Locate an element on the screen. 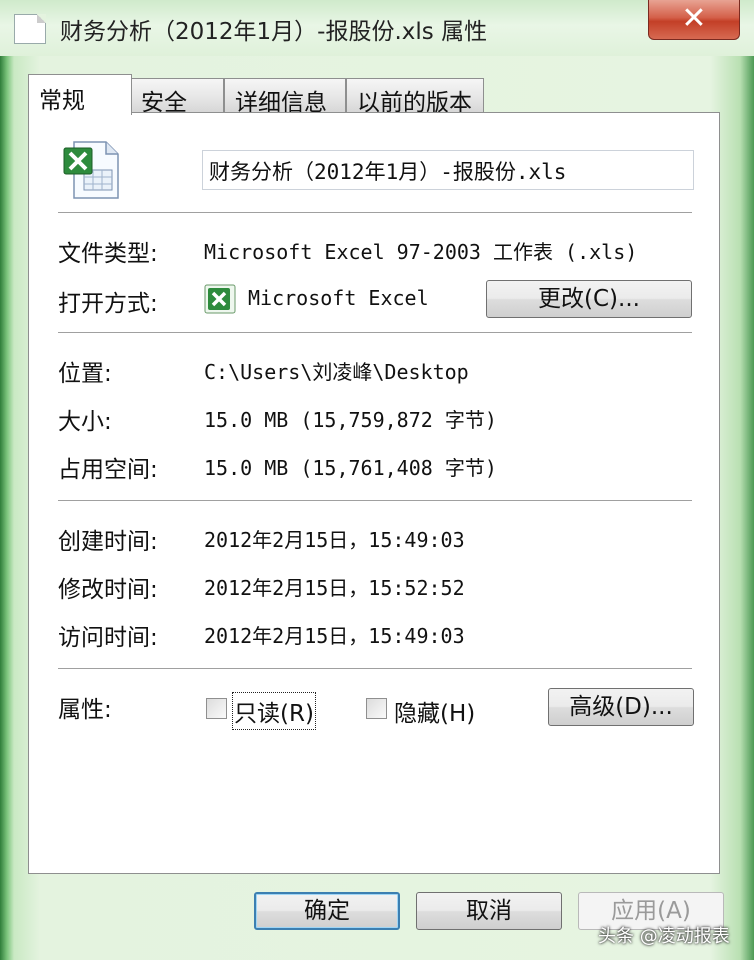 This screenshot has height=960, width=754. modified-label: 修改时间: is located at coordinates (108, 590).